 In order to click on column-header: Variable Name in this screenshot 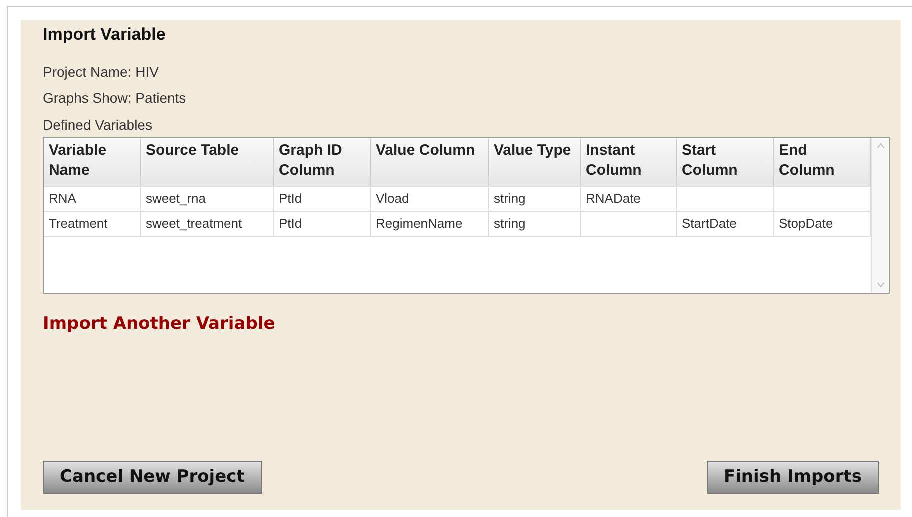, I will do `click(92, 162)`.